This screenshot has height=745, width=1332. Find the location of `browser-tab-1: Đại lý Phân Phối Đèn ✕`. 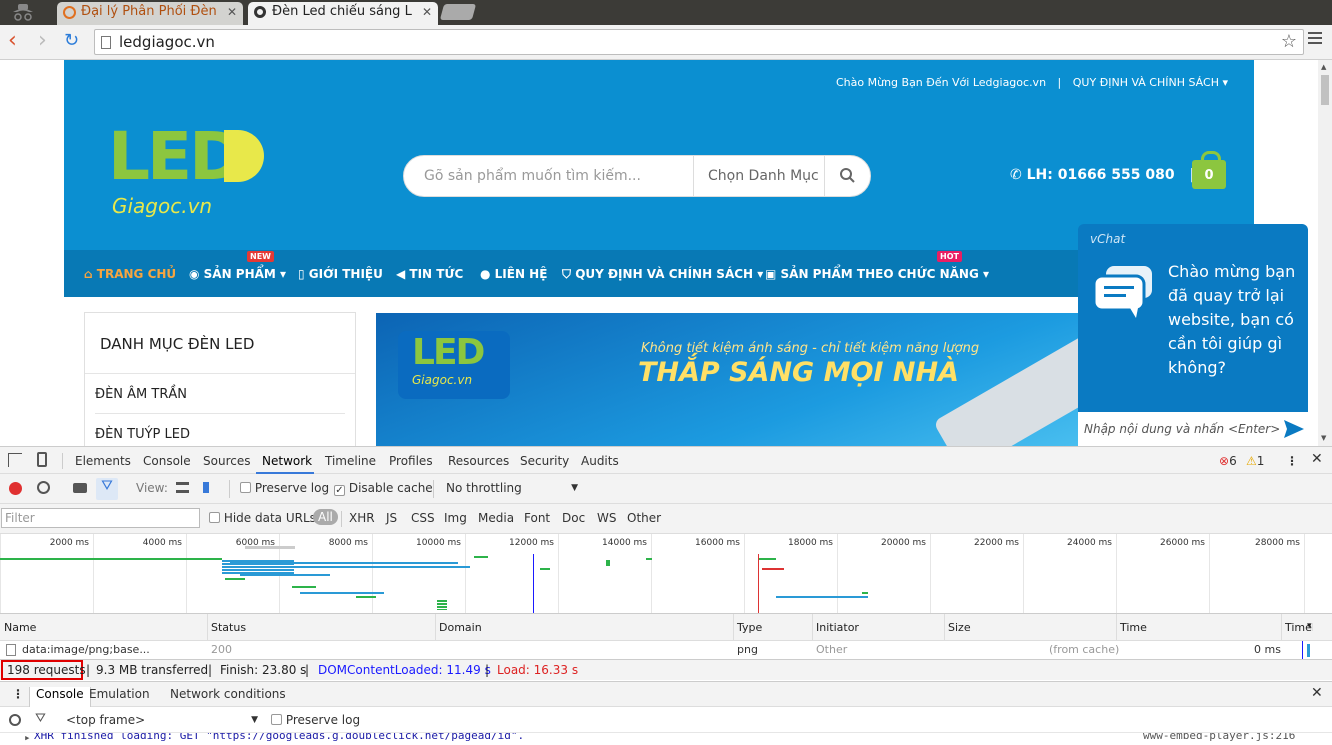

browser-tab-1: Đại lý Phân Phối Đèn ✕ is located at coordinates (150, 13).